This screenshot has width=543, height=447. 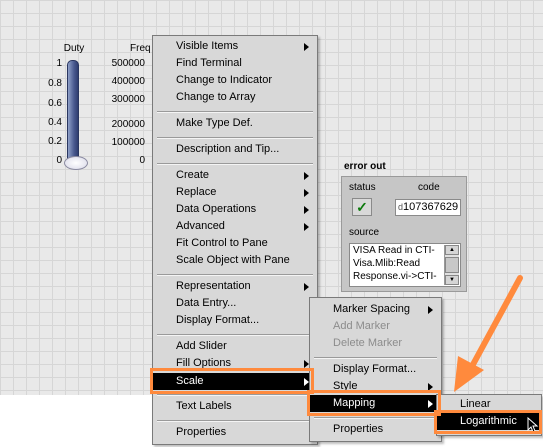 I want to click on annotation-arrow-icon, so click(x=488, y=333).